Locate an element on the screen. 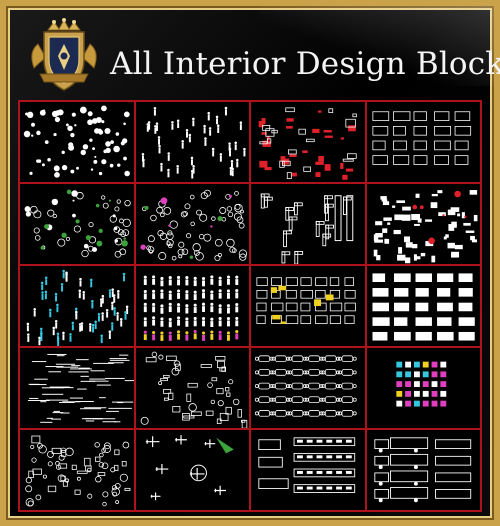 The image size is (500, 526). cell-human-figure-blocks is located at coordinates (192, 142).